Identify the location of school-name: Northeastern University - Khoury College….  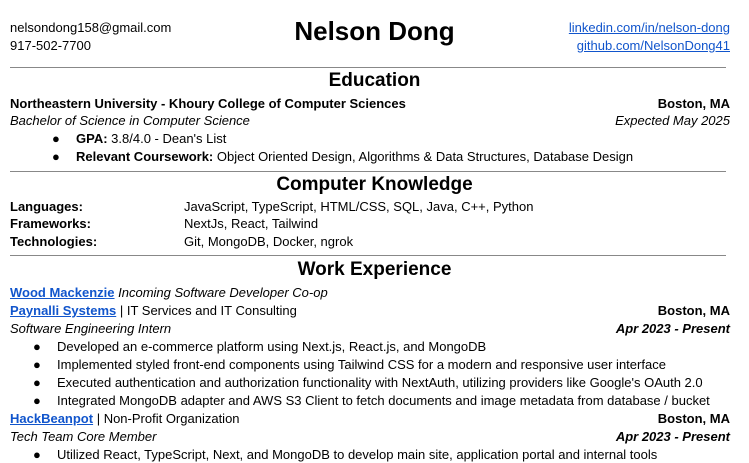
(208, 103).